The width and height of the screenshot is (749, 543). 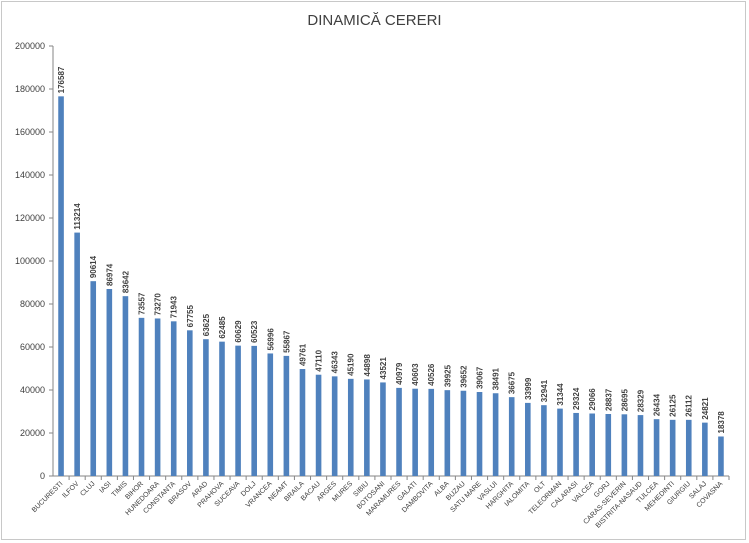 What do you see at coordinates (270, 339) in the screenshot?
I see `data-label: 56996` at bounding box center [270, 339].